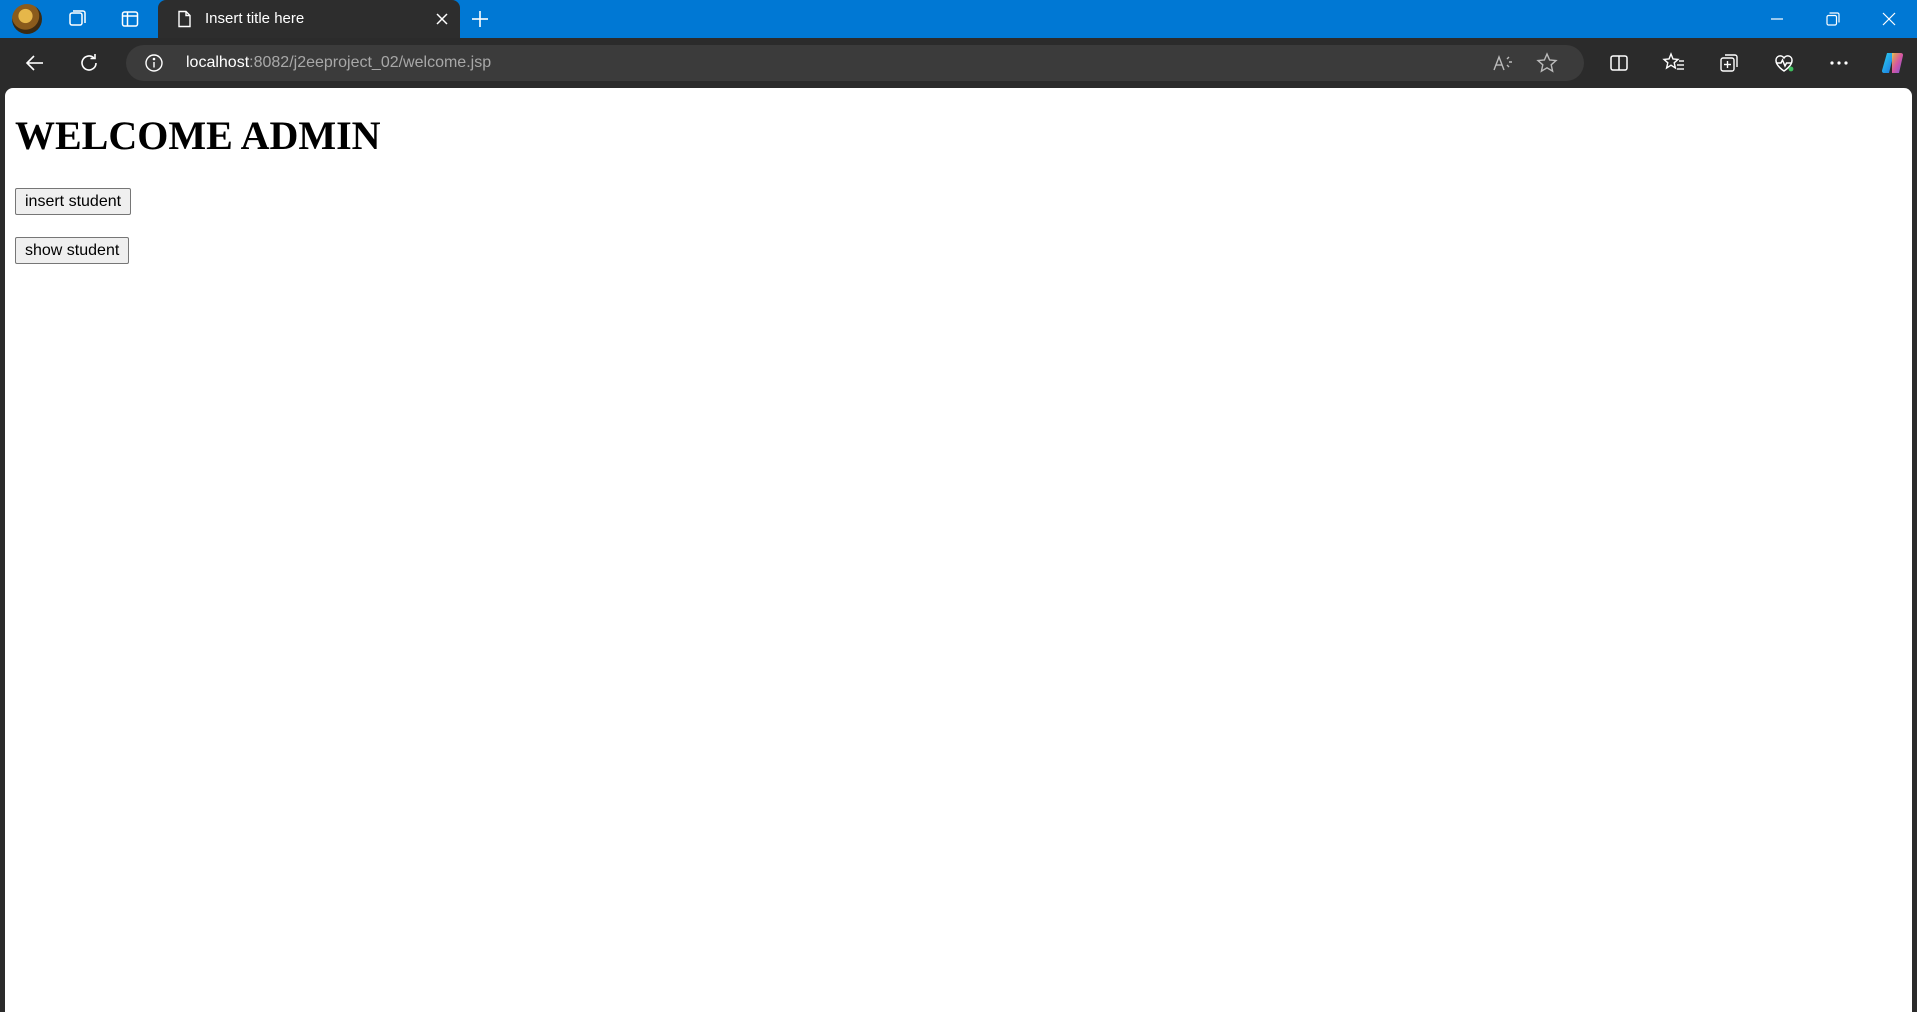 The height and width of the screenshot is (1012, 1917). Describe the element at coordinates (1674, 63) in the screenshot. I see `favorites-list-icon` at that location.